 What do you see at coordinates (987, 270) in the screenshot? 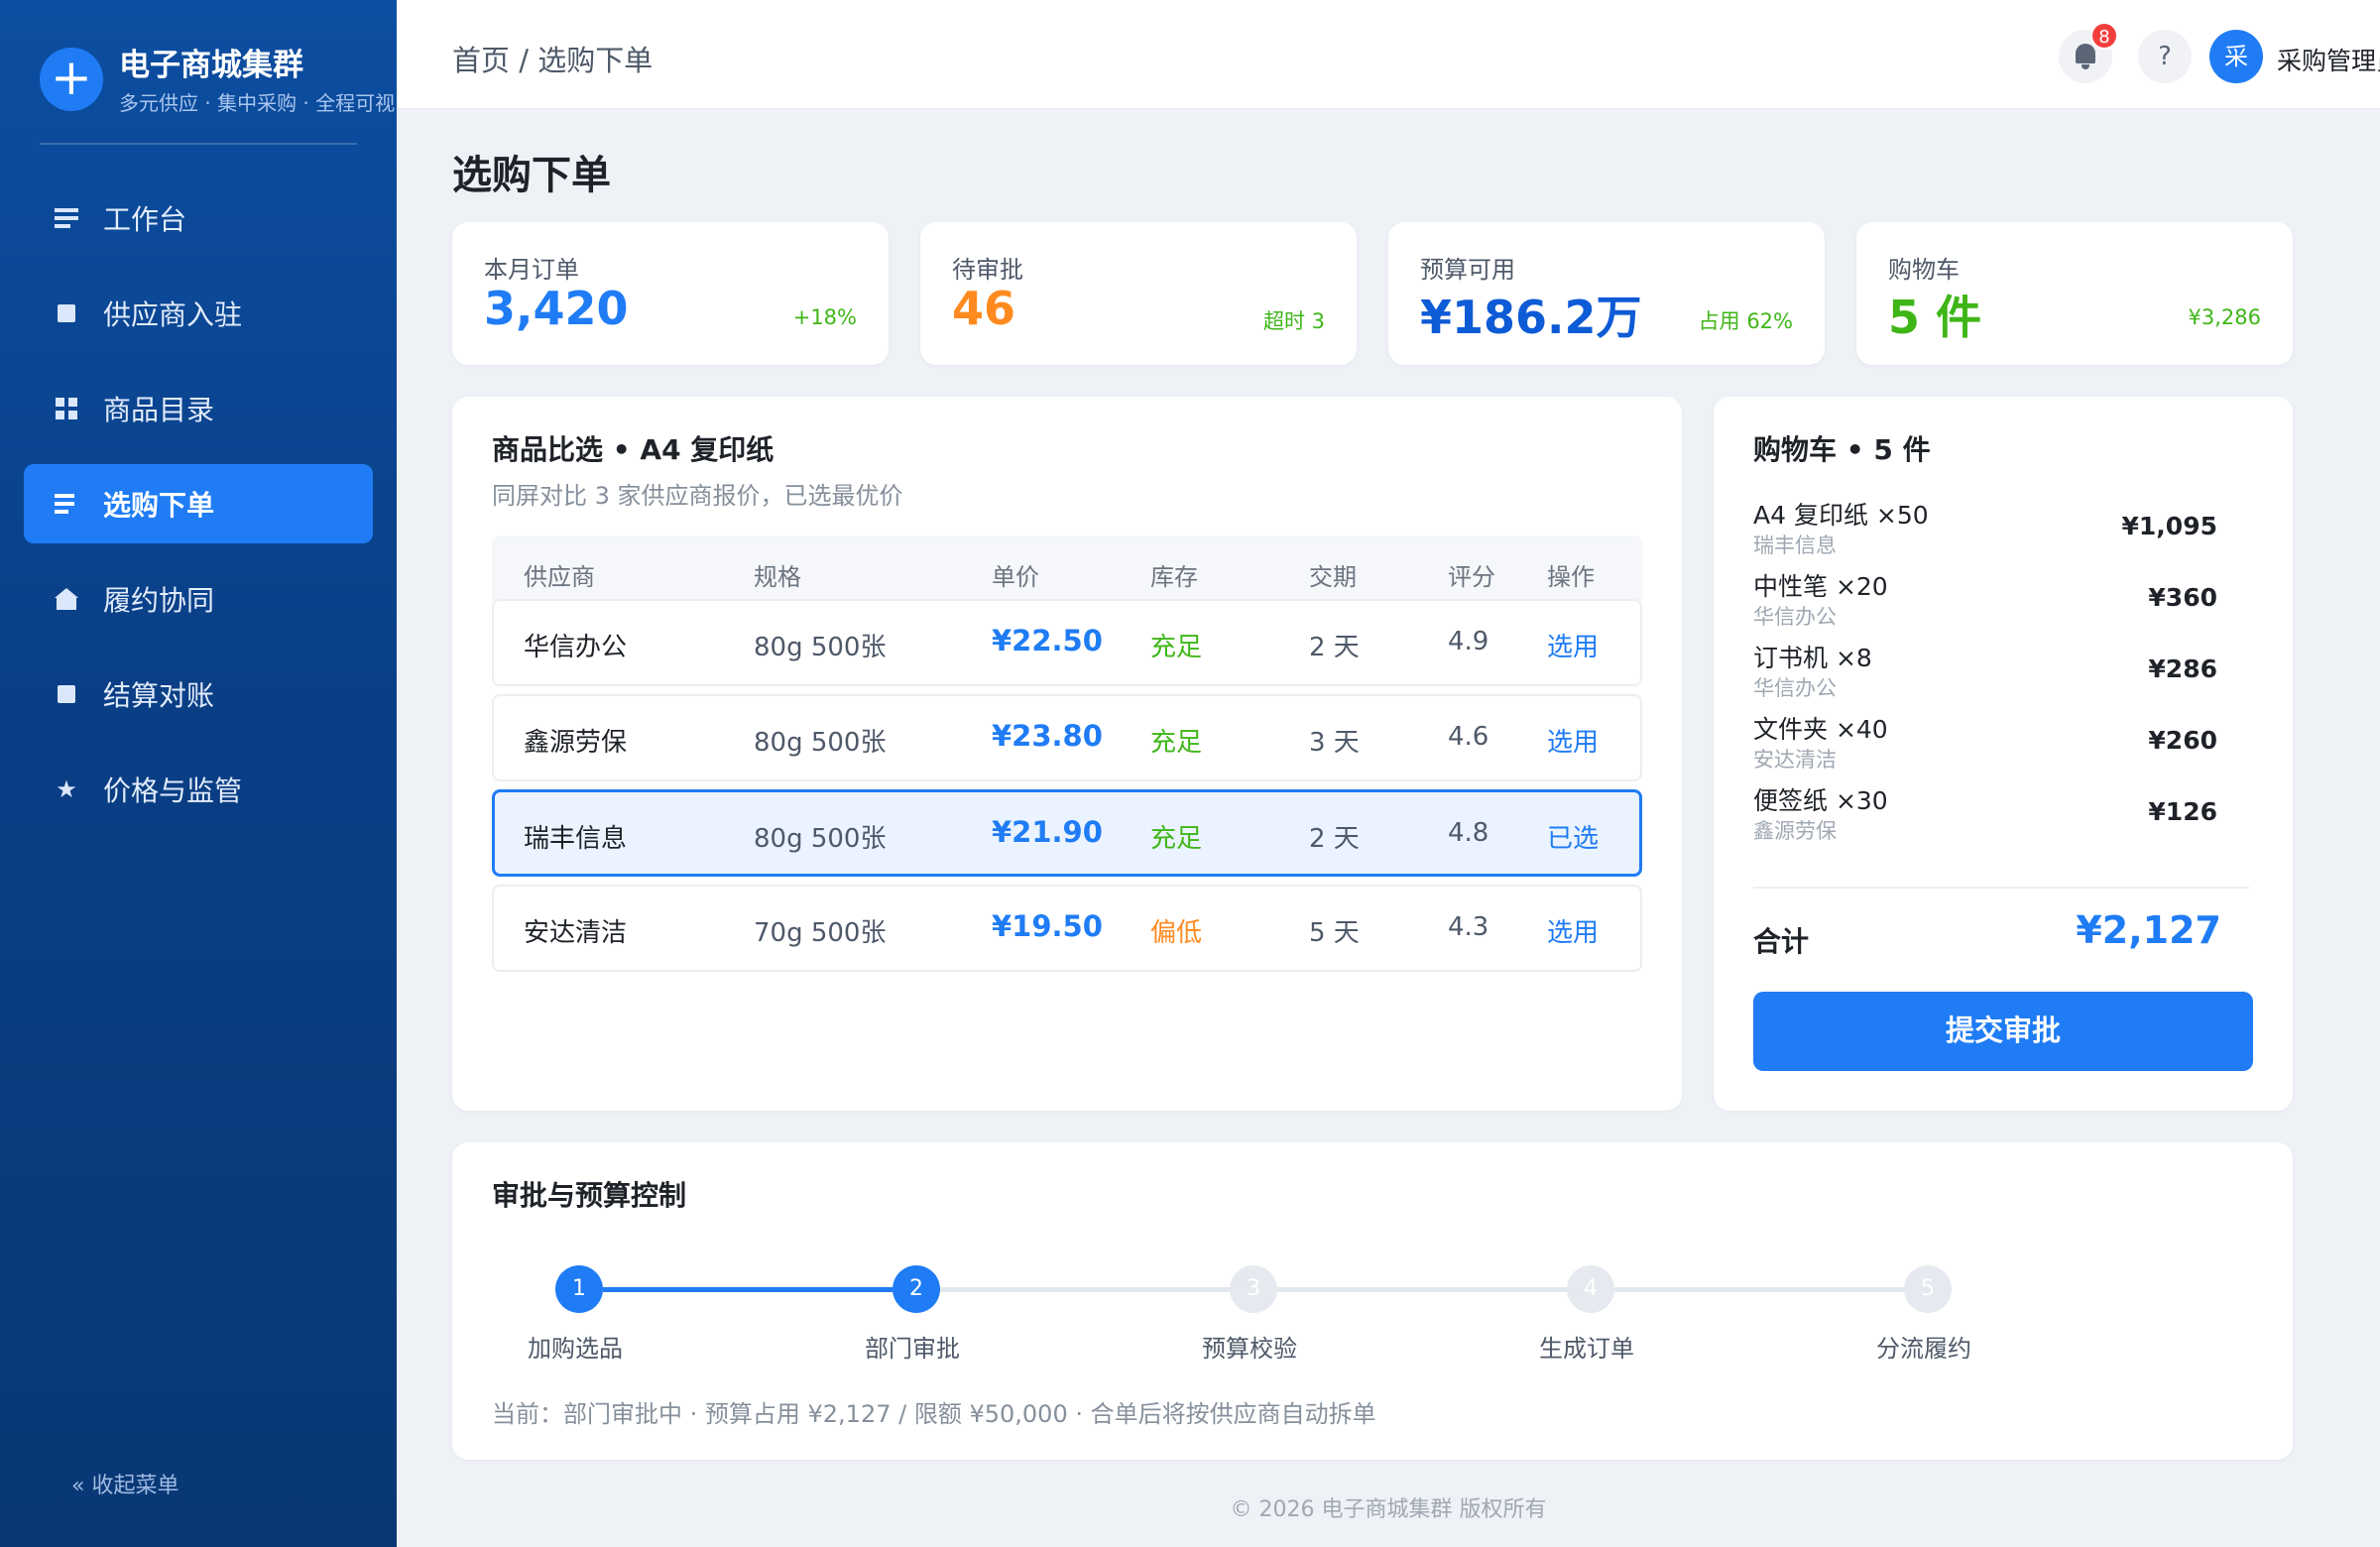
I see `stat-label: 待审批` at bounding box center [987, 270].